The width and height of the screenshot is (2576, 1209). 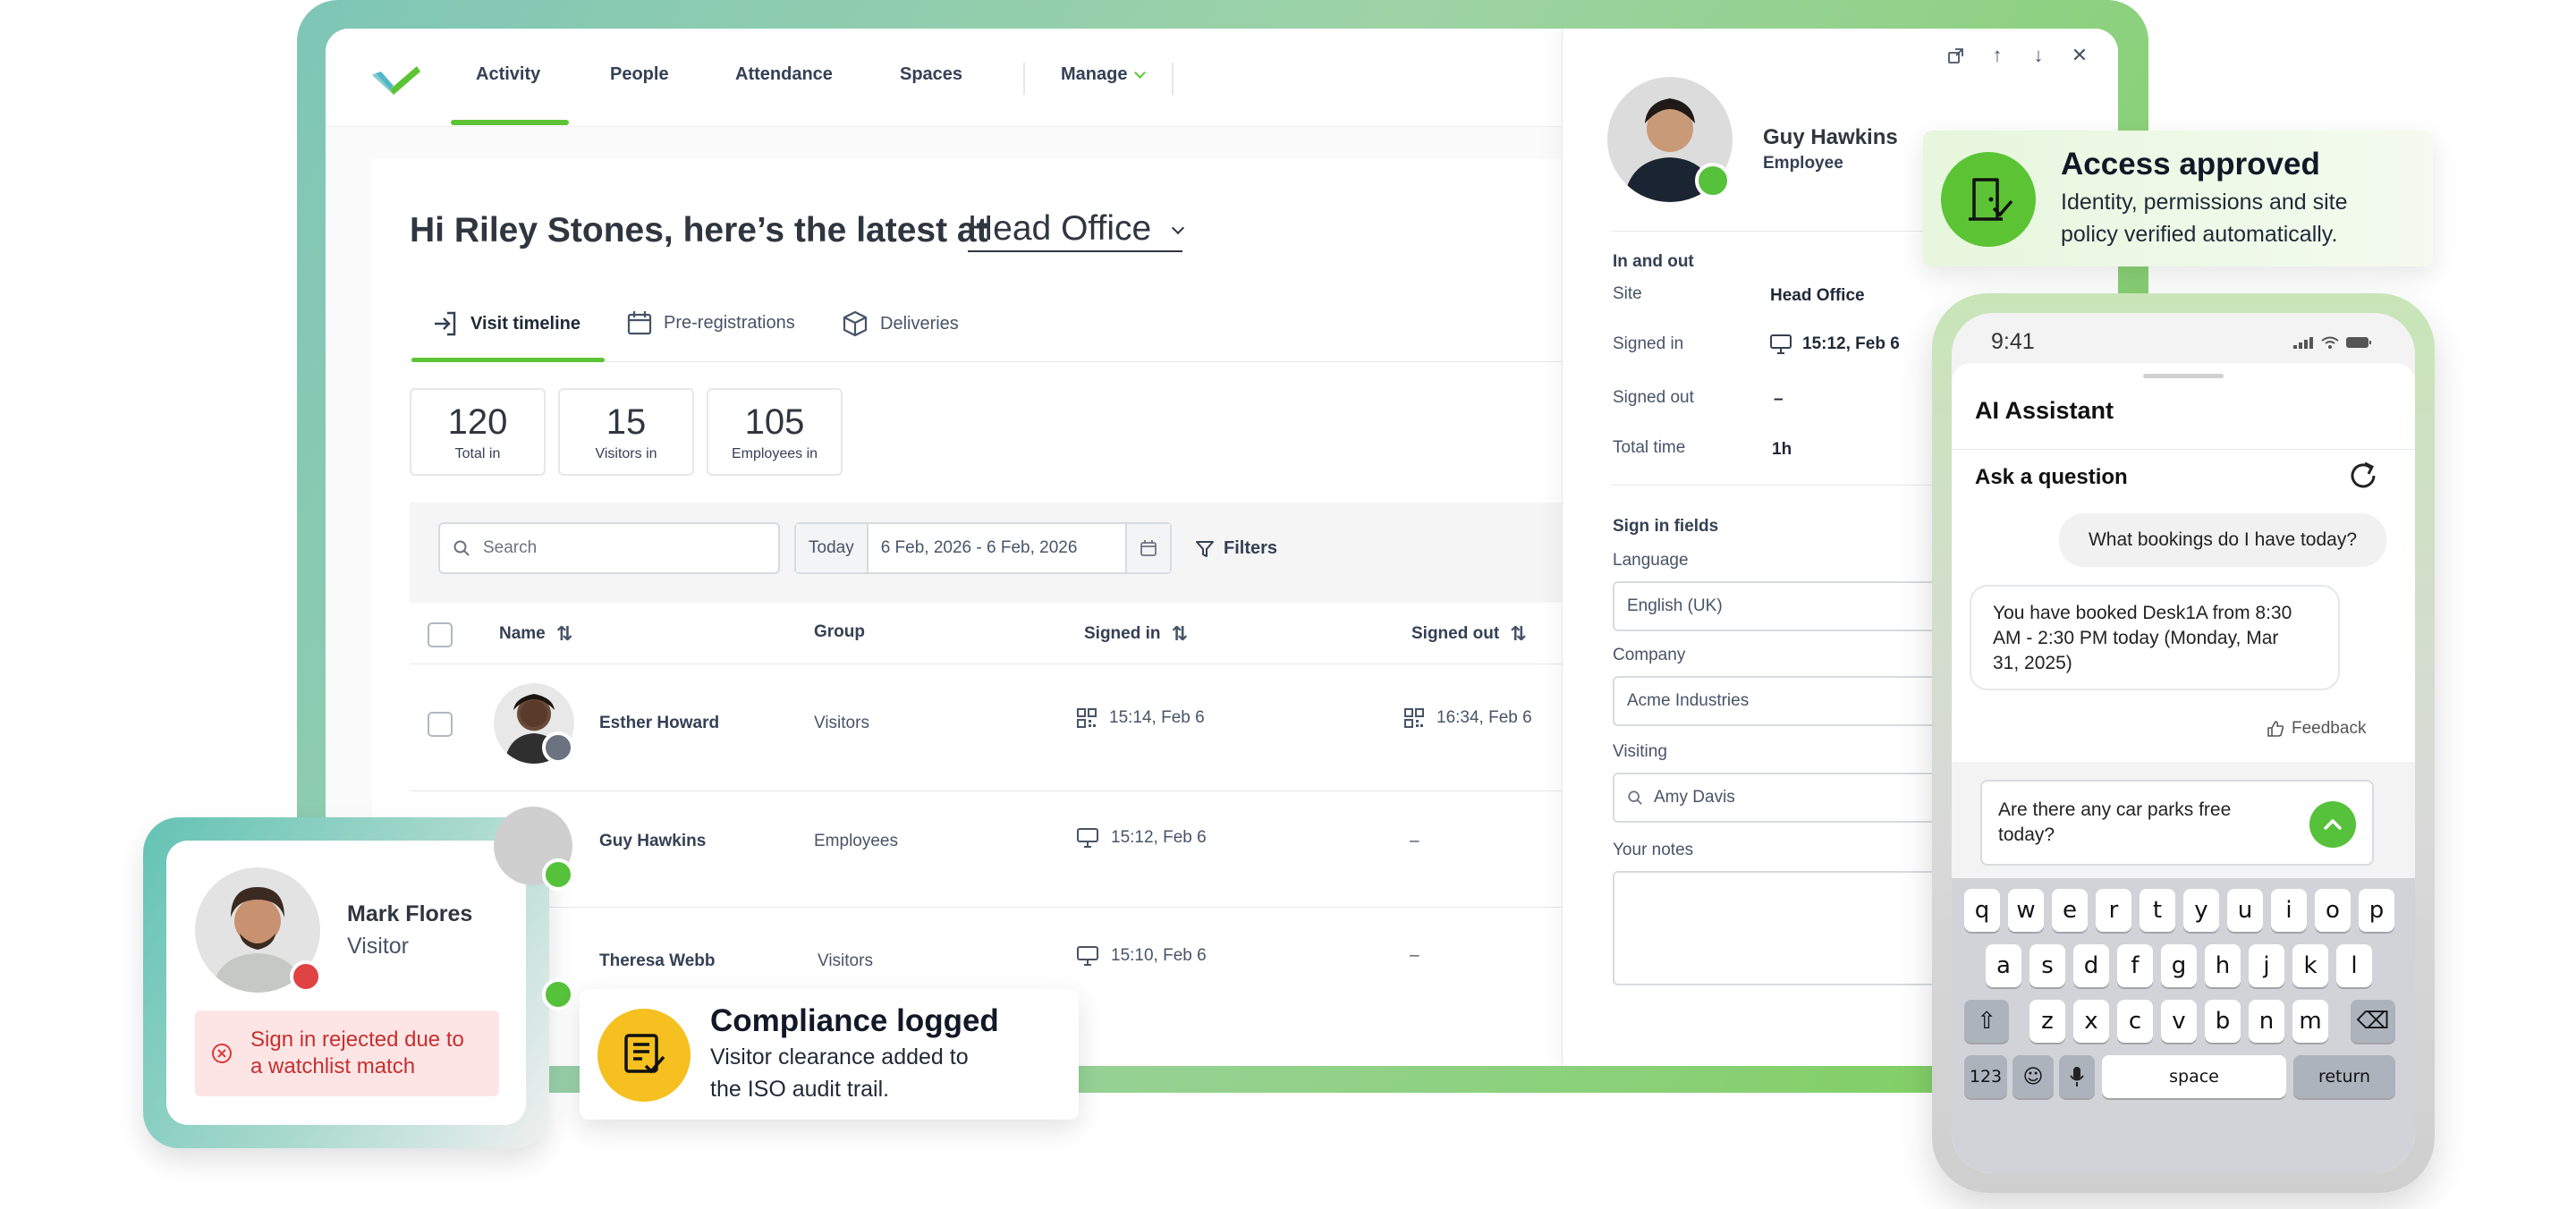 I want to click on key-b: b, so click(x=2223, y=1021).